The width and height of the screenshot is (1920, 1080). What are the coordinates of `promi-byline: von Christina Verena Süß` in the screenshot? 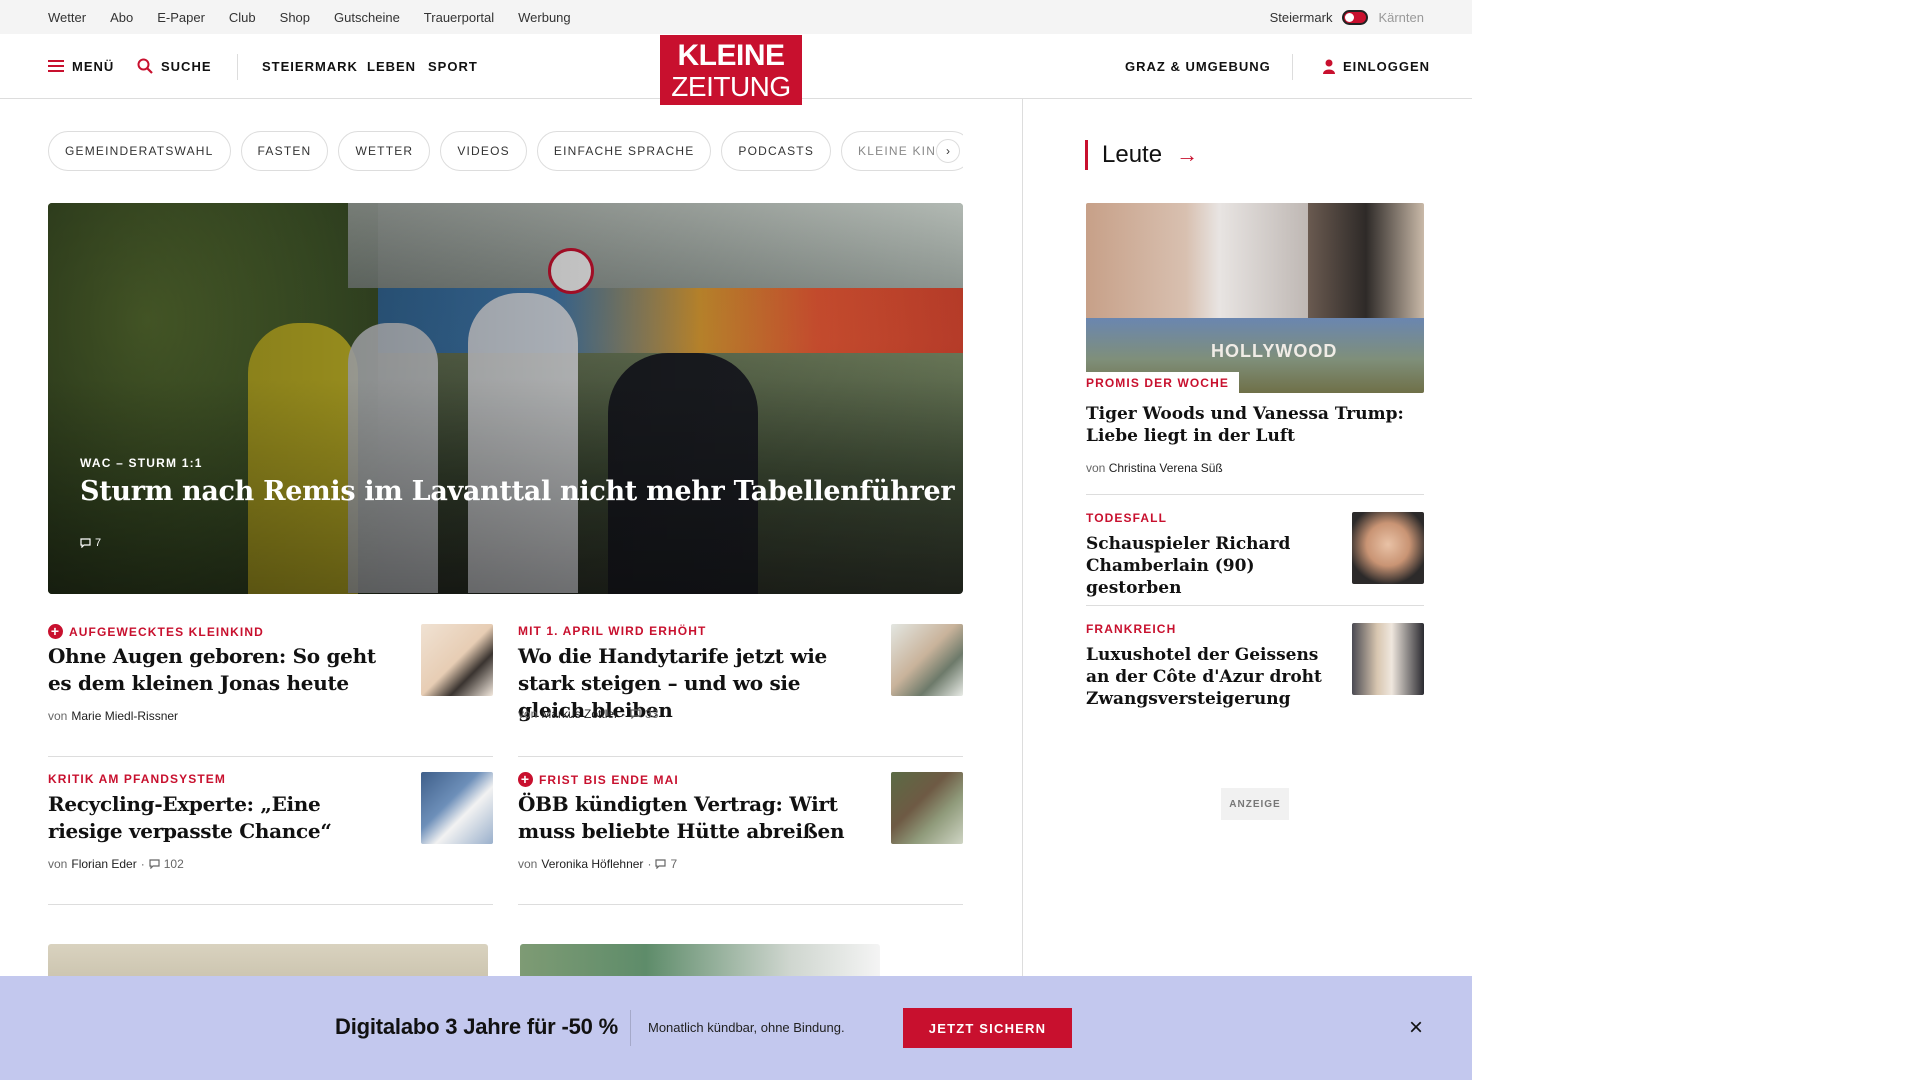 It's located at (1154, 468).